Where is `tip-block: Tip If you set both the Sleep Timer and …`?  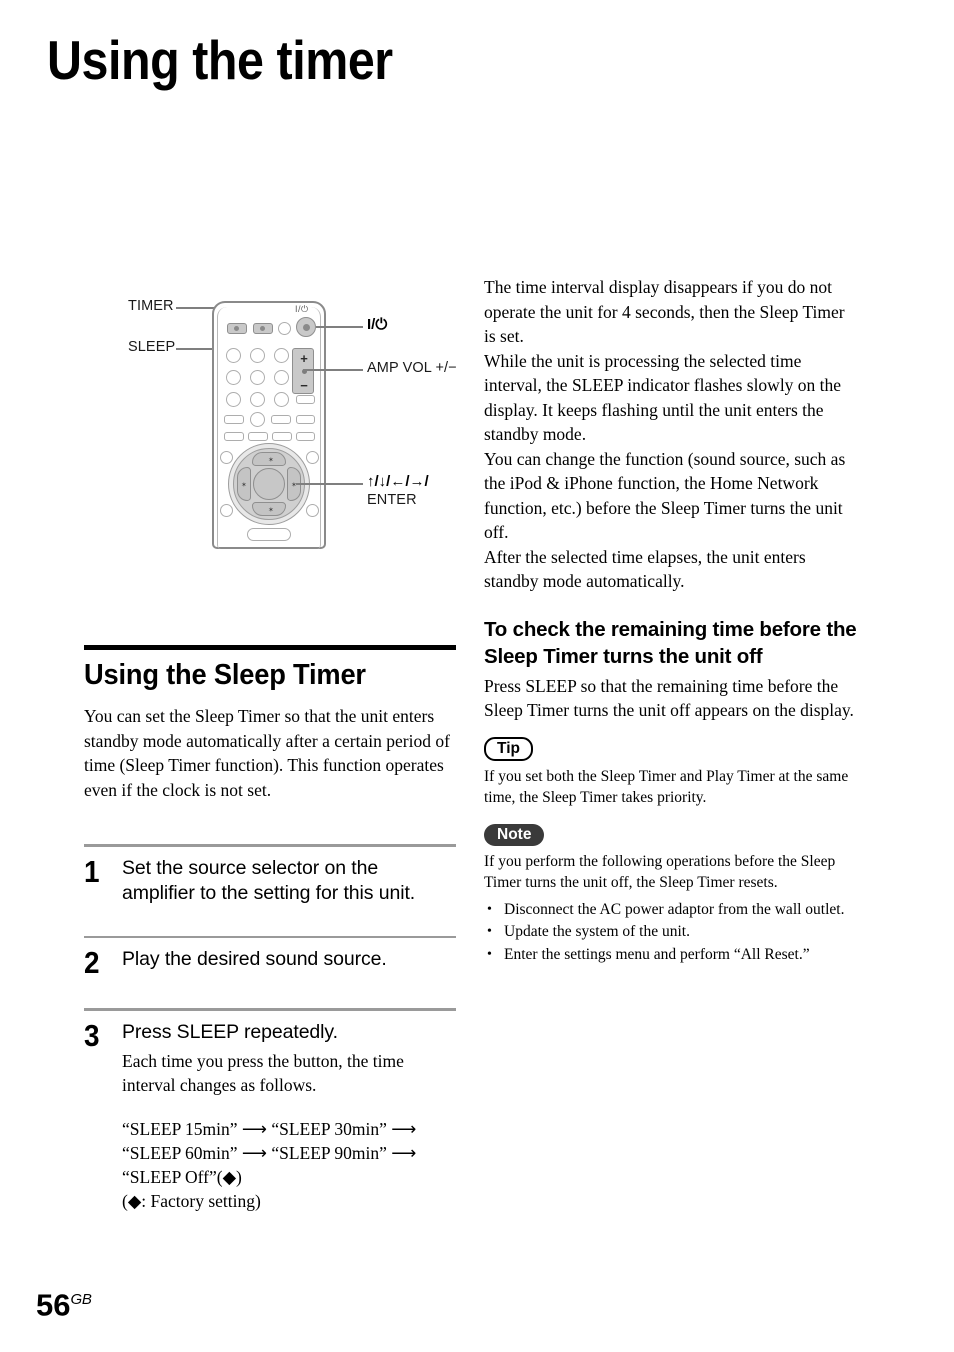 tip-block: Tip If you set both the Sleep Timer and … is located at coordinates (671, 772).